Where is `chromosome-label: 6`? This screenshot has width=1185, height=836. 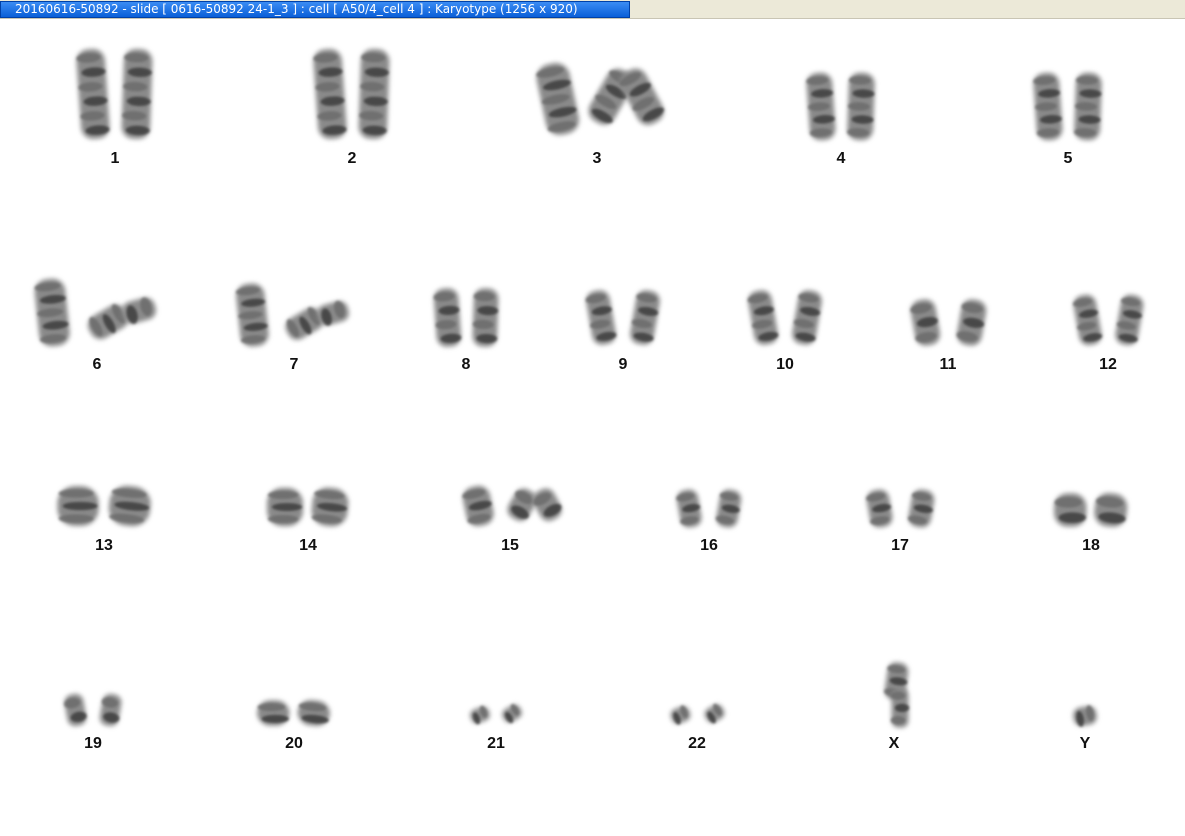
chromosome-label: 6 is located at coordinates (97, 364).